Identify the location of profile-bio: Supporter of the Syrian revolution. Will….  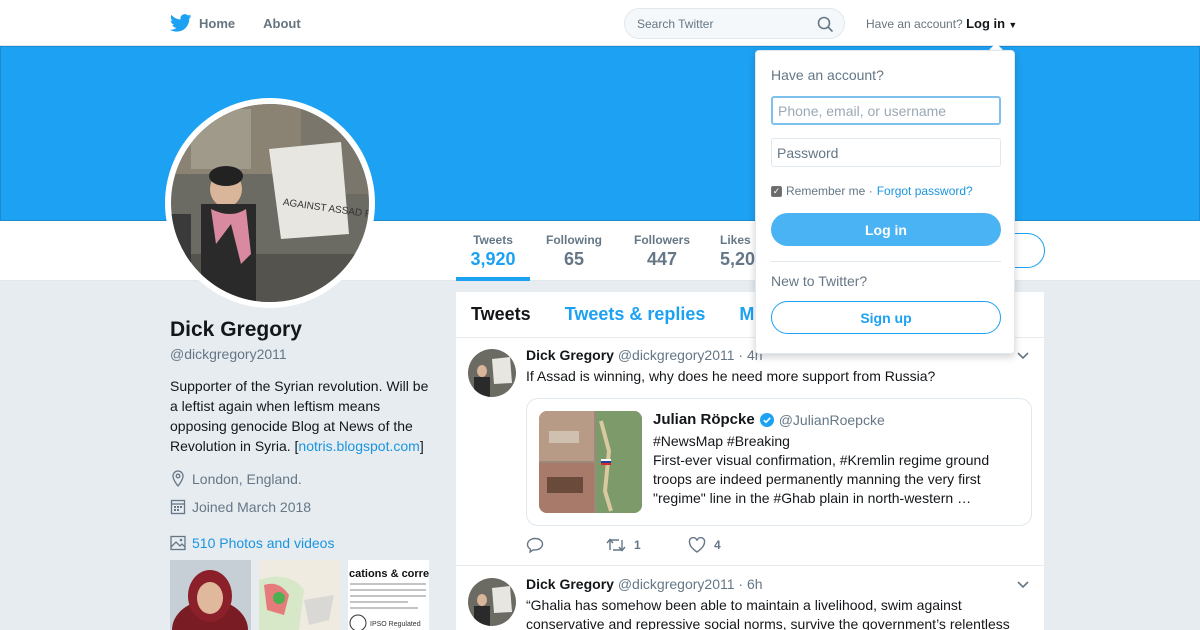
(305, 416).